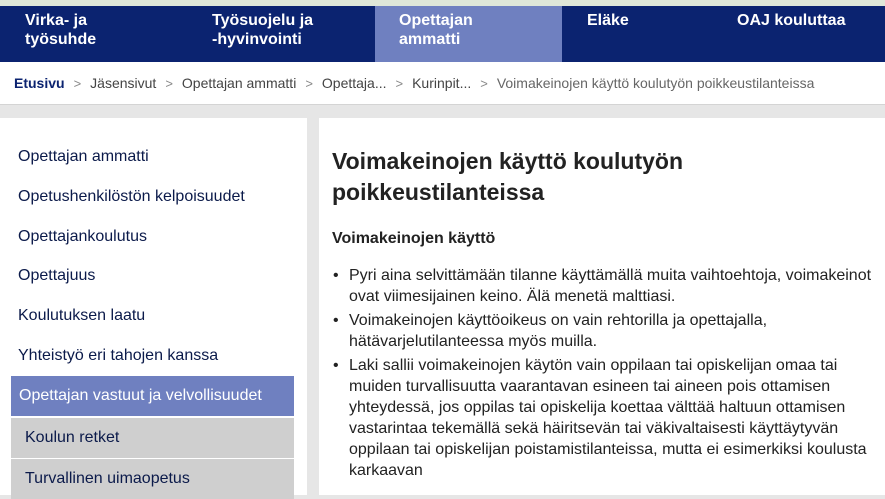 The image size is (885, 499). What do you see at coordinates (414, 238) in the screenshot?
I see `section-heading: Voimakeinojen käyttö` at bounding box center [414, 238].